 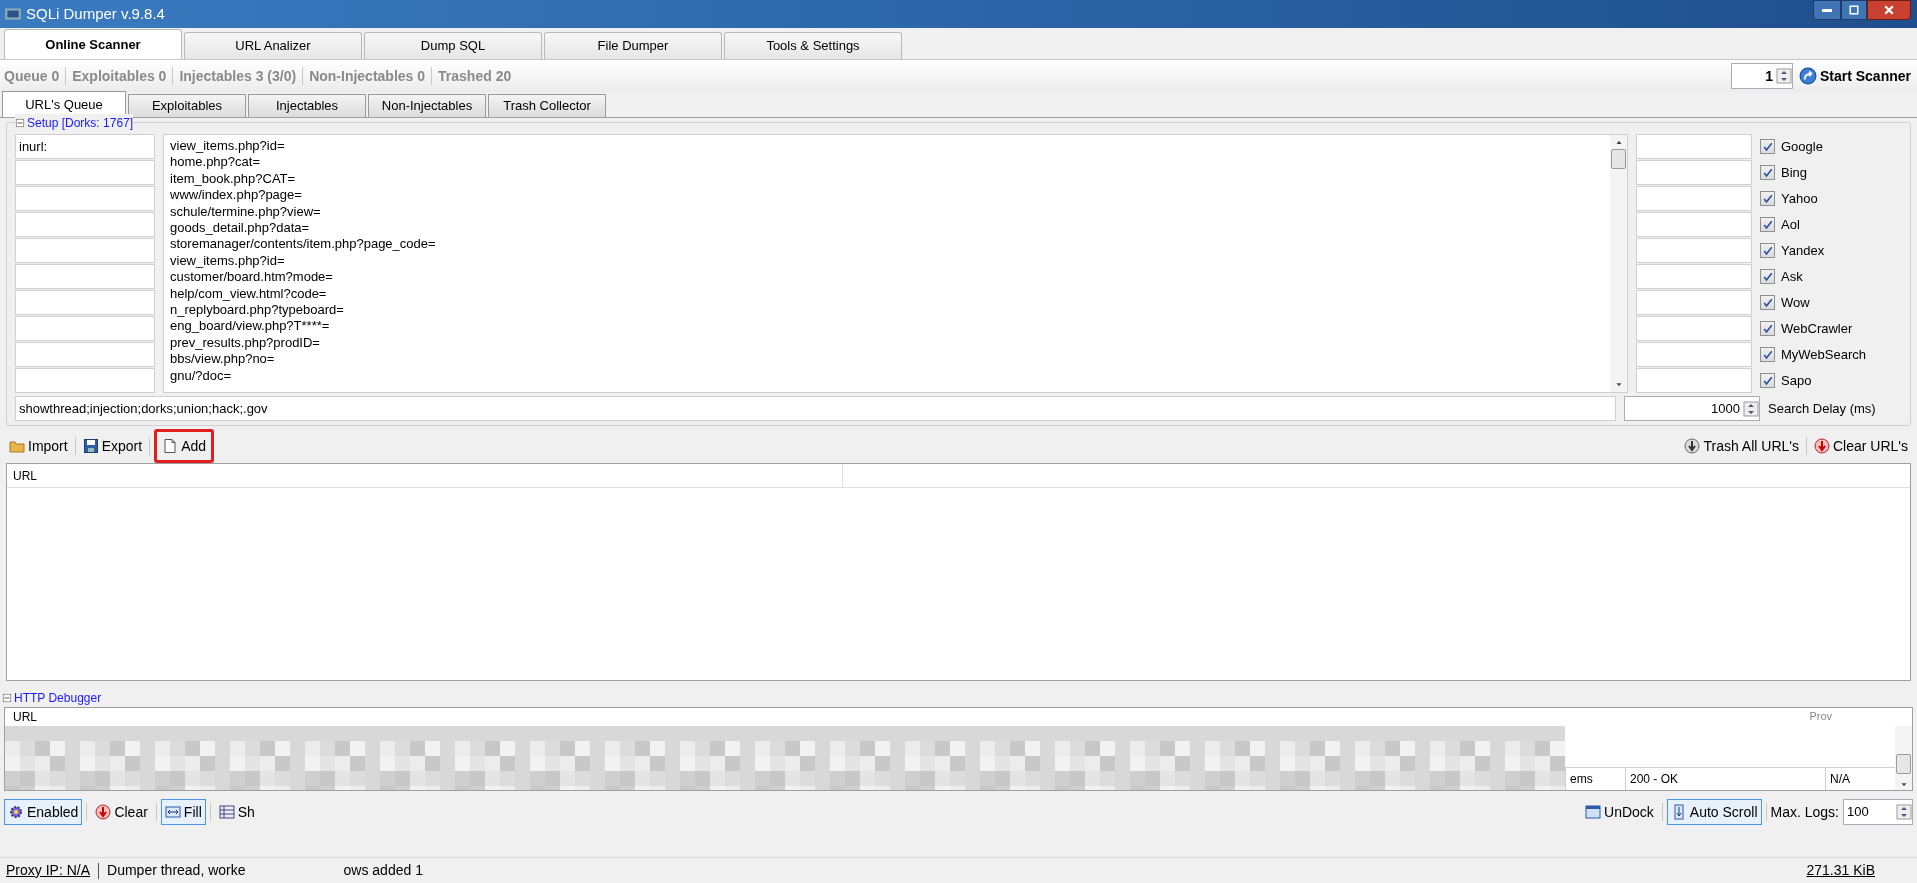 I want to click on close-icon, so click(x=1889, y=10).